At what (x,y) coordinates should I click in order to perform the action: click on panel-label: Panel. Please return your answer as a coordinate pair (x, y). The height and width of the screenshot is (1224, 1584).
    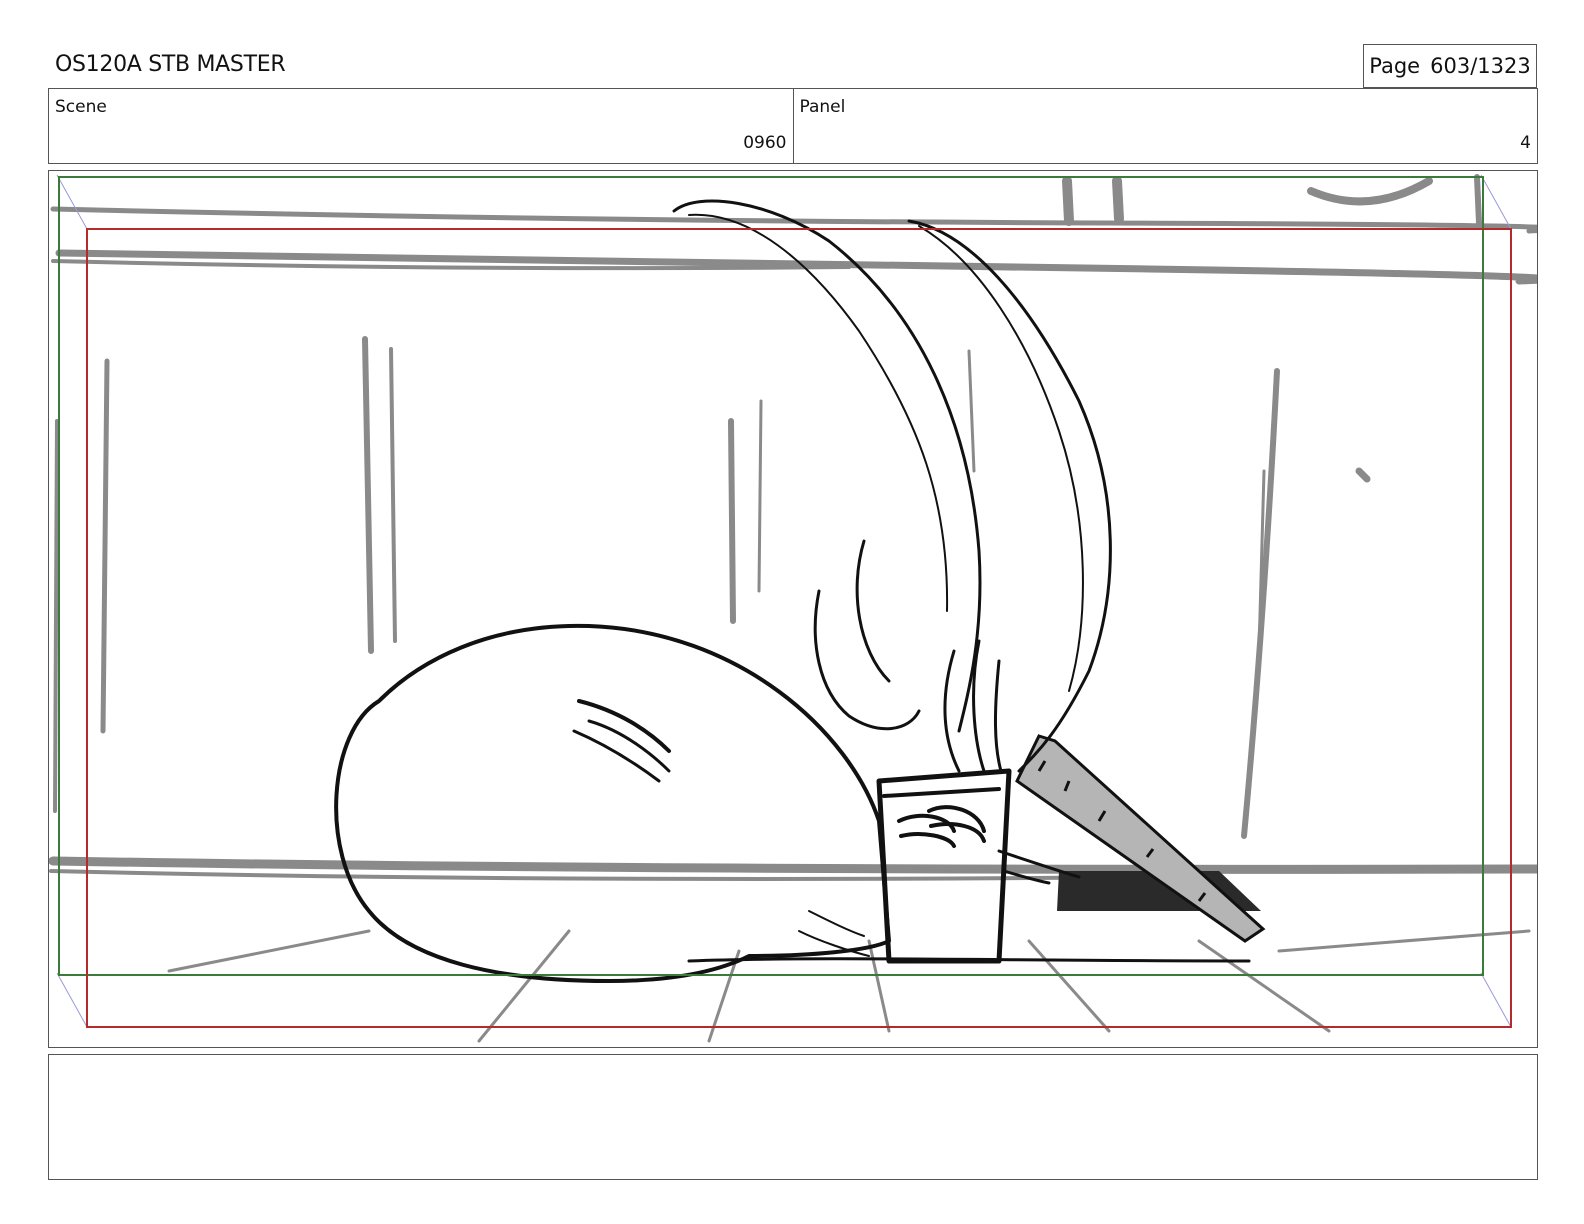
    Looking at the image, I should click on (822, 107).